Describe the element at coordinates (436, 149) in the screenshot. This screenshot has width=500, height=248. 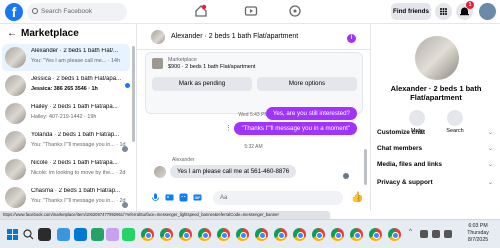
I see `chat-members-row: Chat members ⌄` at that location.